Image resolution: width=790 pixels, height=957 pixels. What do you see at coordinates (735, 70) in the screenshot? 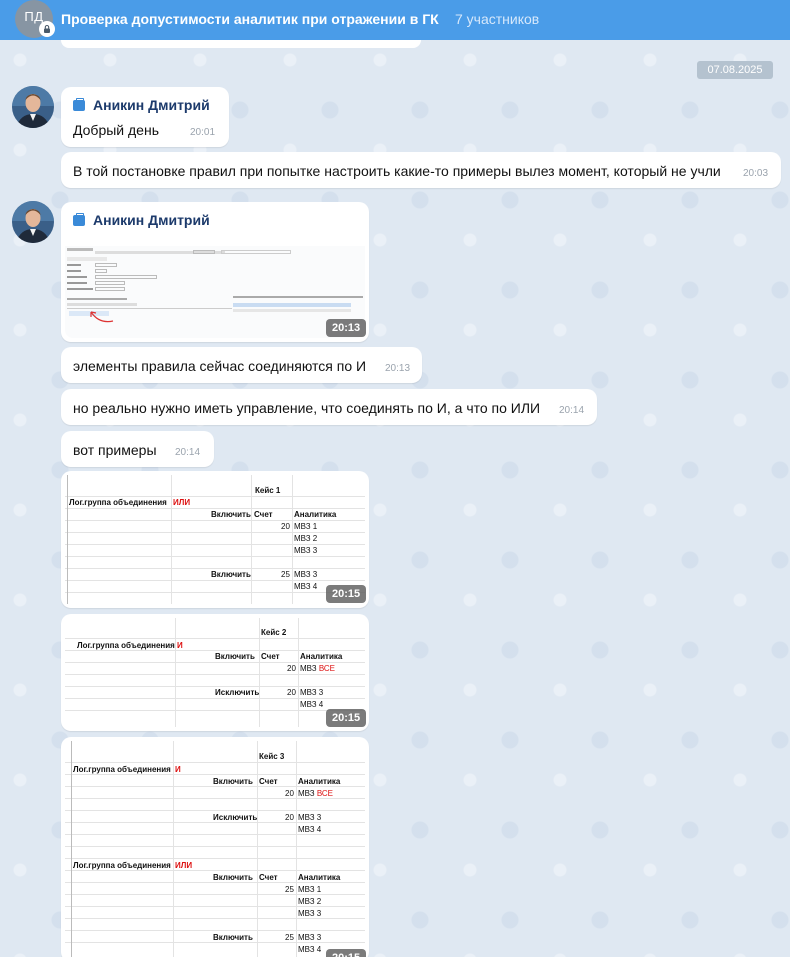
I see `date-divider: 07.08.2025` at bounding box center [735, 70].